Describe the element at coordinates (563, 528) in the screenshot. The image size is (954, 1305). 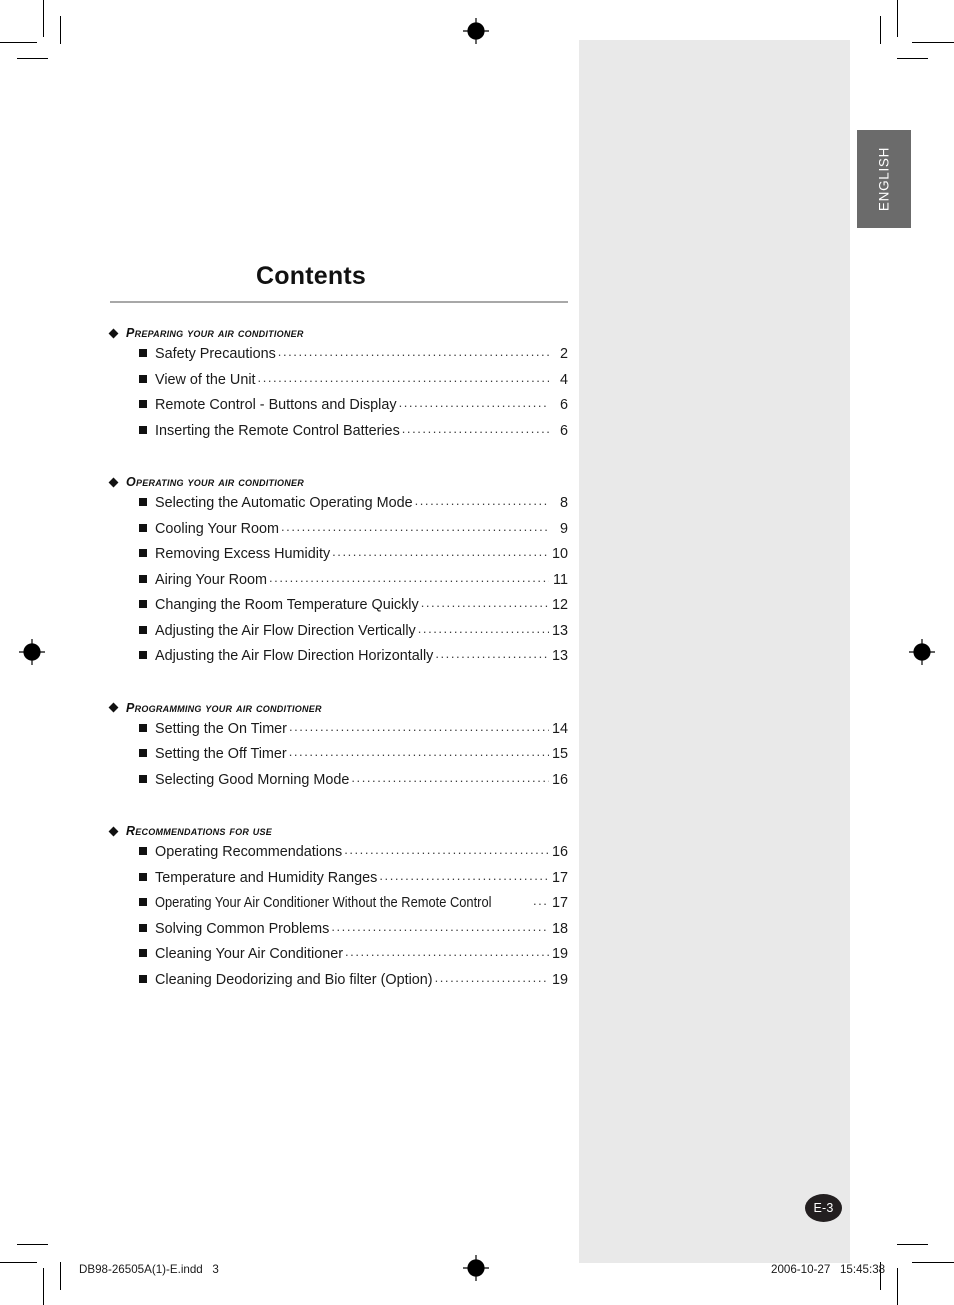
I see `toc-entry-page-number: 9` at that location.